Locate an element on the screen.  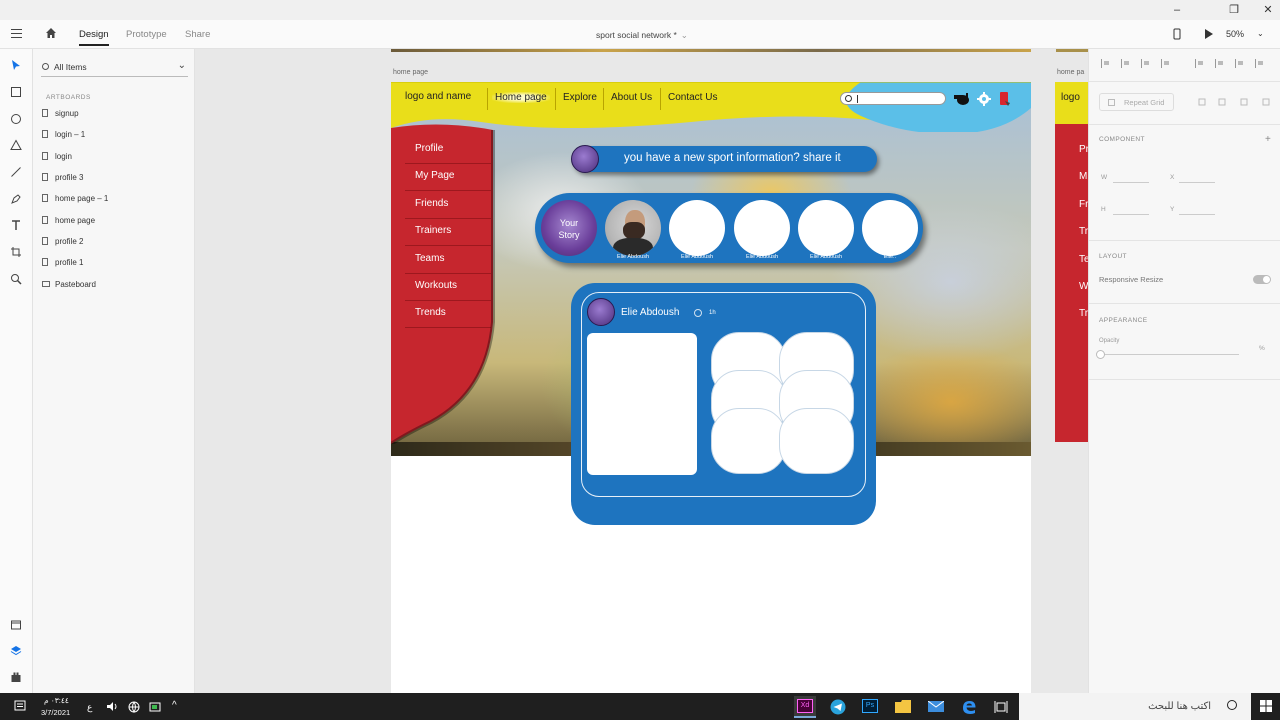
zoom-level: 50% is located at coordinates (1235, 34).